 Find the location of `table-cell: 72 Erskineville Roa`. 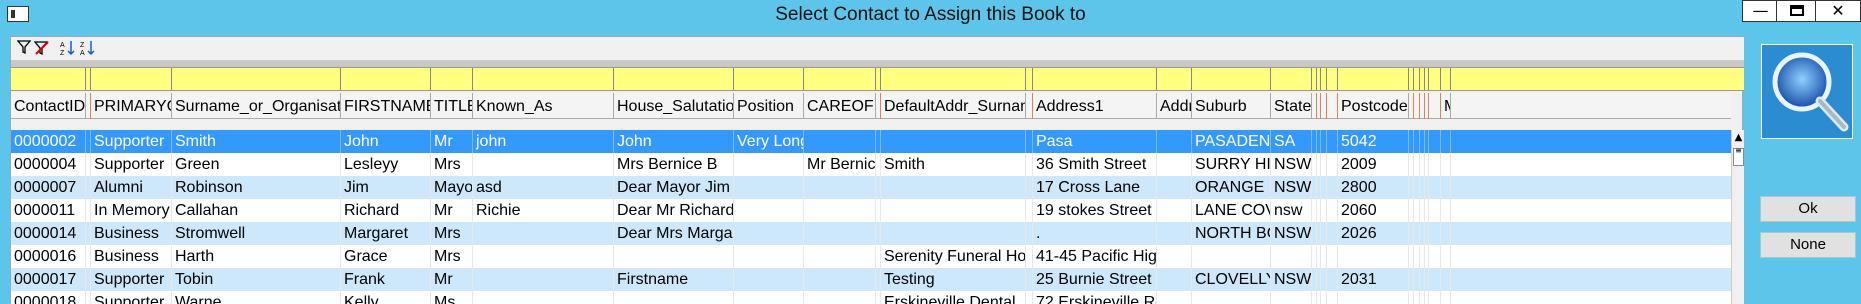

table-cell: 72 Erskineville Roa is located at coordinates (1095, 297).